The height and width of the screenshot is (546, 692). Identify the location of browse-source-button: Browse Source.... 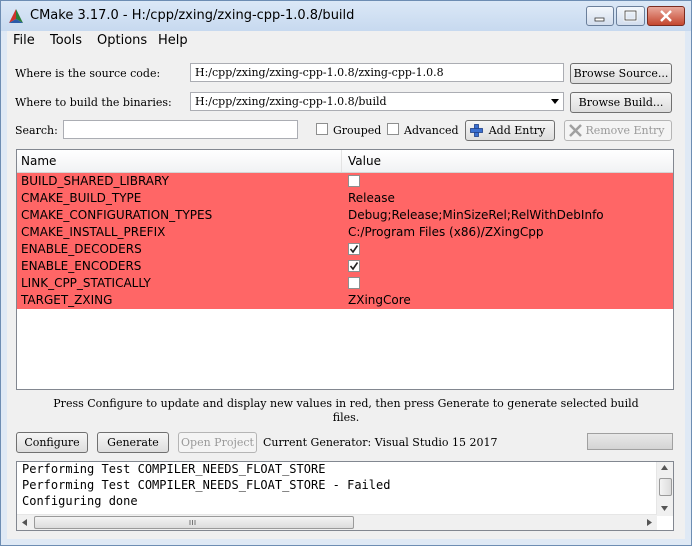
(621, 73).